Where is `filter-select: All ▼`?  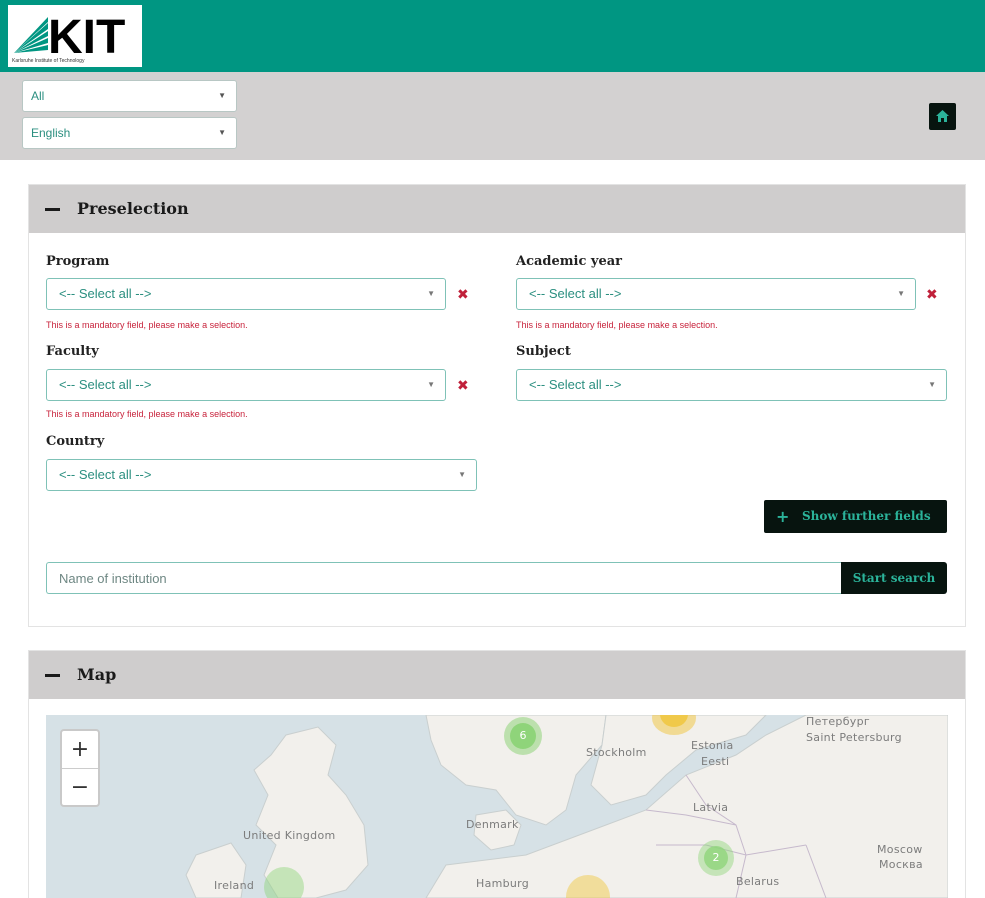 filter-select: All ▼ is located at coordinates (129, 96).